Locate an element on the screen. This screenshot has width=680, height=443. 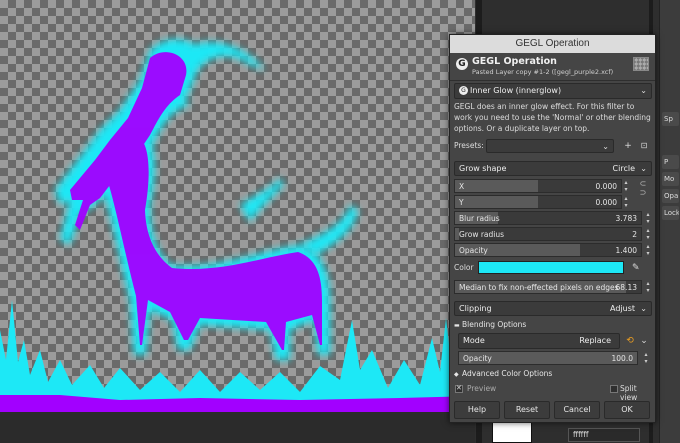
ok-button: OK is located at coordinates (627, 410).